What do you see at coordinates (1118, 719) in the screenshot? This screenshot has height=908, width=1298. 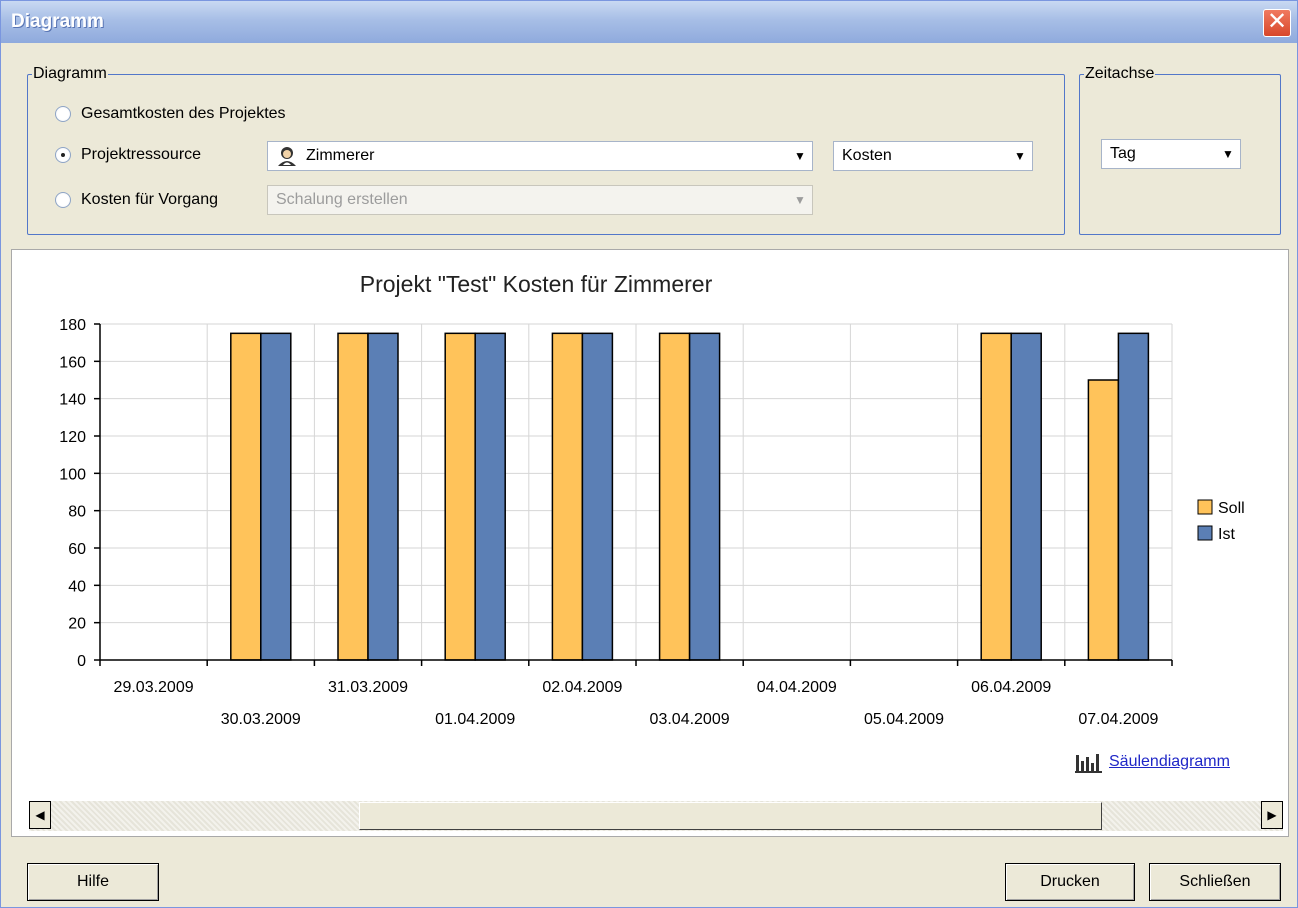 I see `x-tick-label: 07.04.2009` at bounding box center [1118, 719].